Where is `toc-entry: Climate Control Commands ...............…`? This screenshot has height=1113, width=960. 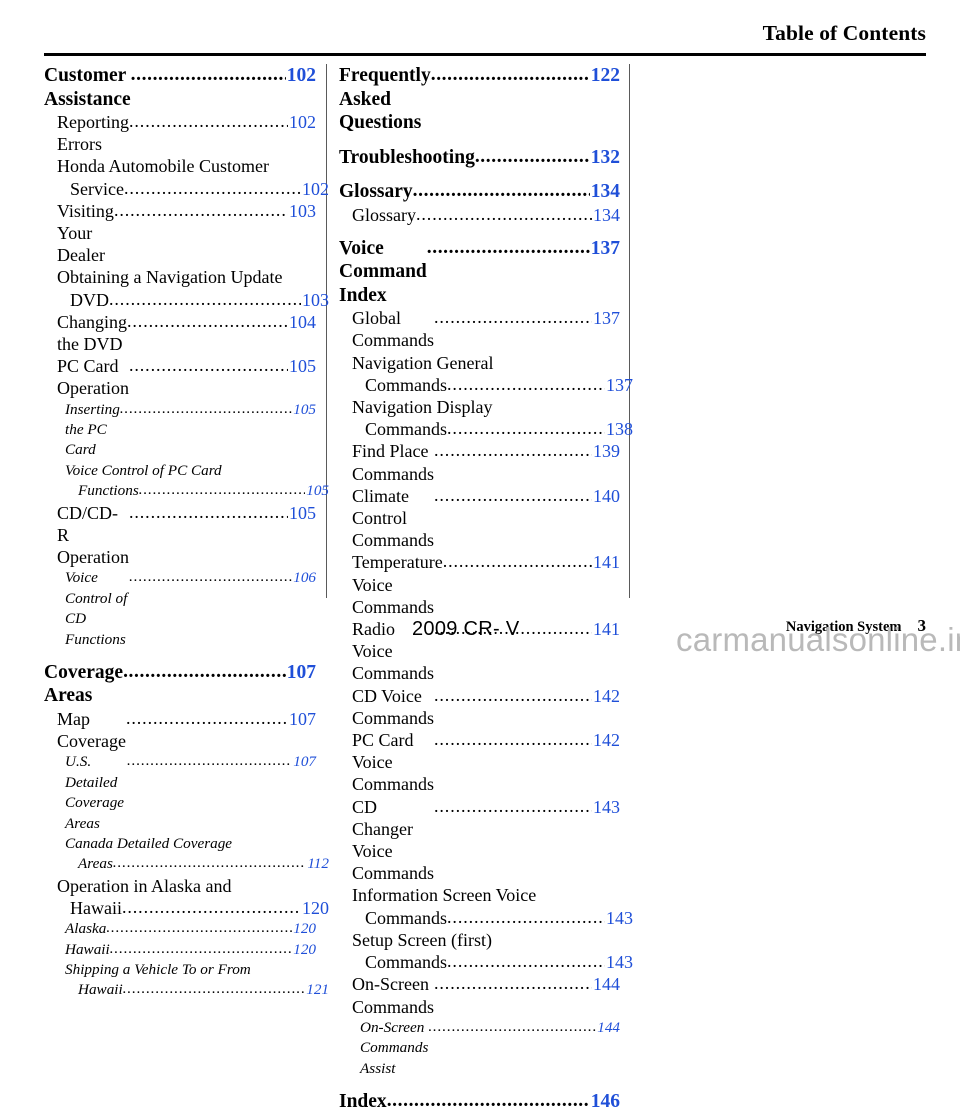
toc-entry: Climate Control Commands ...............… is located at coordinates (479, 518).